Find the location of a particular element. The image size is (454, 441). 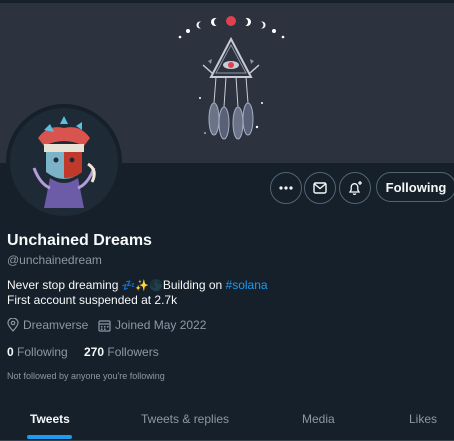

active-tab-indicator is located at coordinates (49, 437).